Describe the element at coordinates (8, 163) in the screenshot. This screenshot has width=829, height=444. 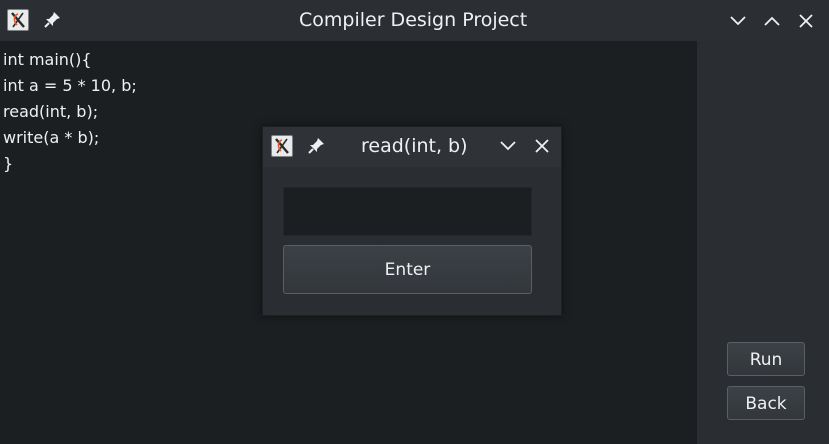
I see `code-line: }` at that location.